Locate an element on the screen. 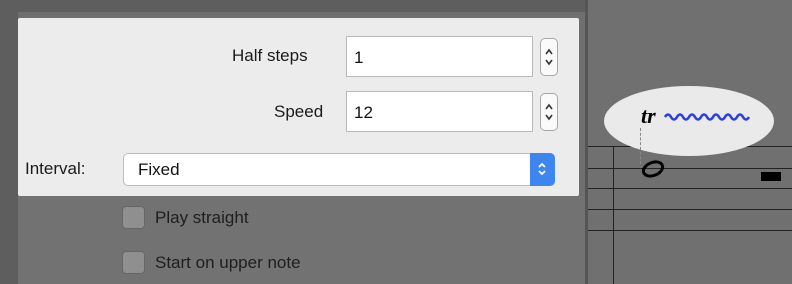  play-straight-label: Play straight is located at coordinates (202, 217).